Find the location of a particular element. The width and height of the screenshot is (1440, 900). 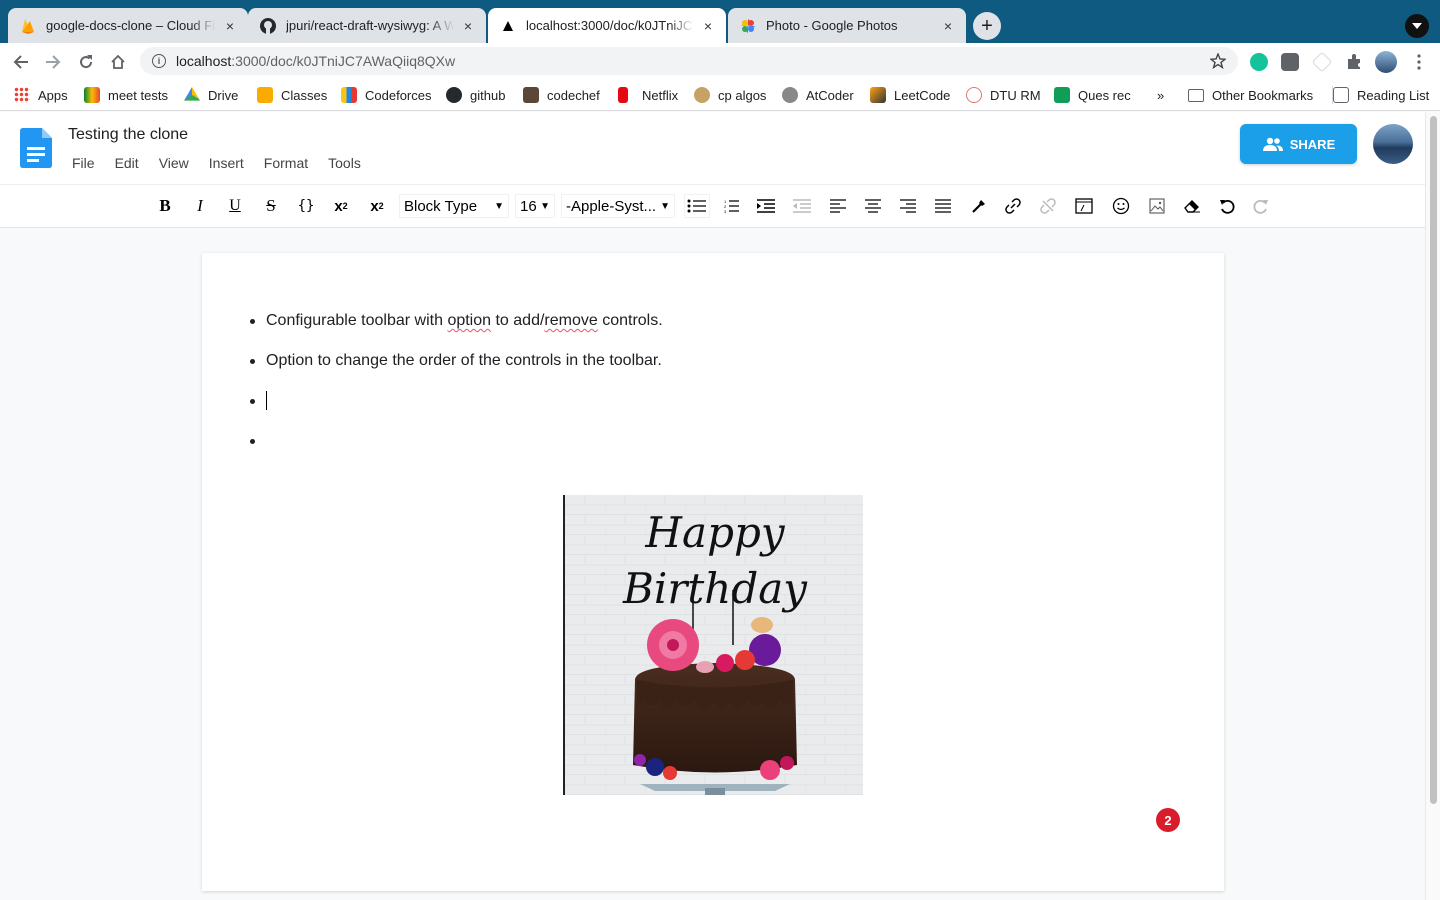

atcoder-icon is located at coordinates (790, 95).